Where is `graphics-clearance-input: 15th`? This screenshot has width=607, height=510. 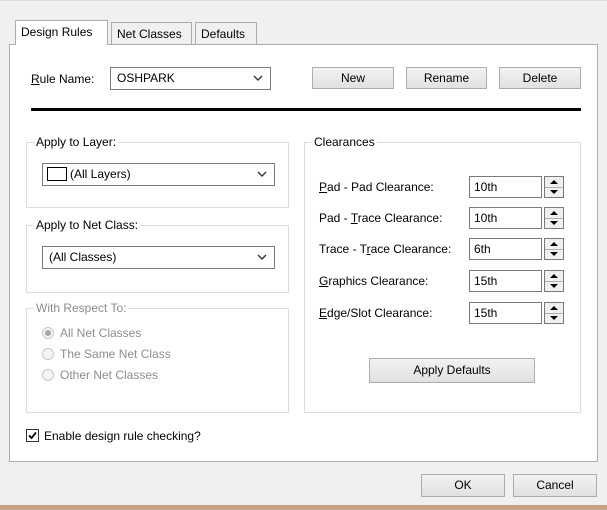 graphics-clearance-input: 15th is located at coordinates (505, 281).